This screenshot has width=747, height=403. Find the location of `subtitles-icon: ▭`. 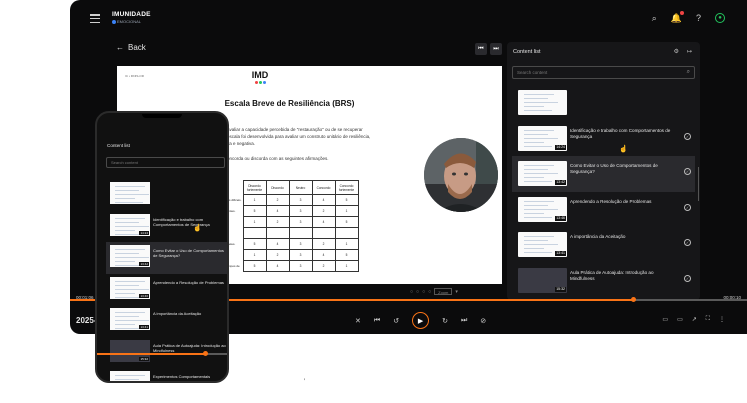

subtitles-icon: ▭ is located at coordinates (665, 319).